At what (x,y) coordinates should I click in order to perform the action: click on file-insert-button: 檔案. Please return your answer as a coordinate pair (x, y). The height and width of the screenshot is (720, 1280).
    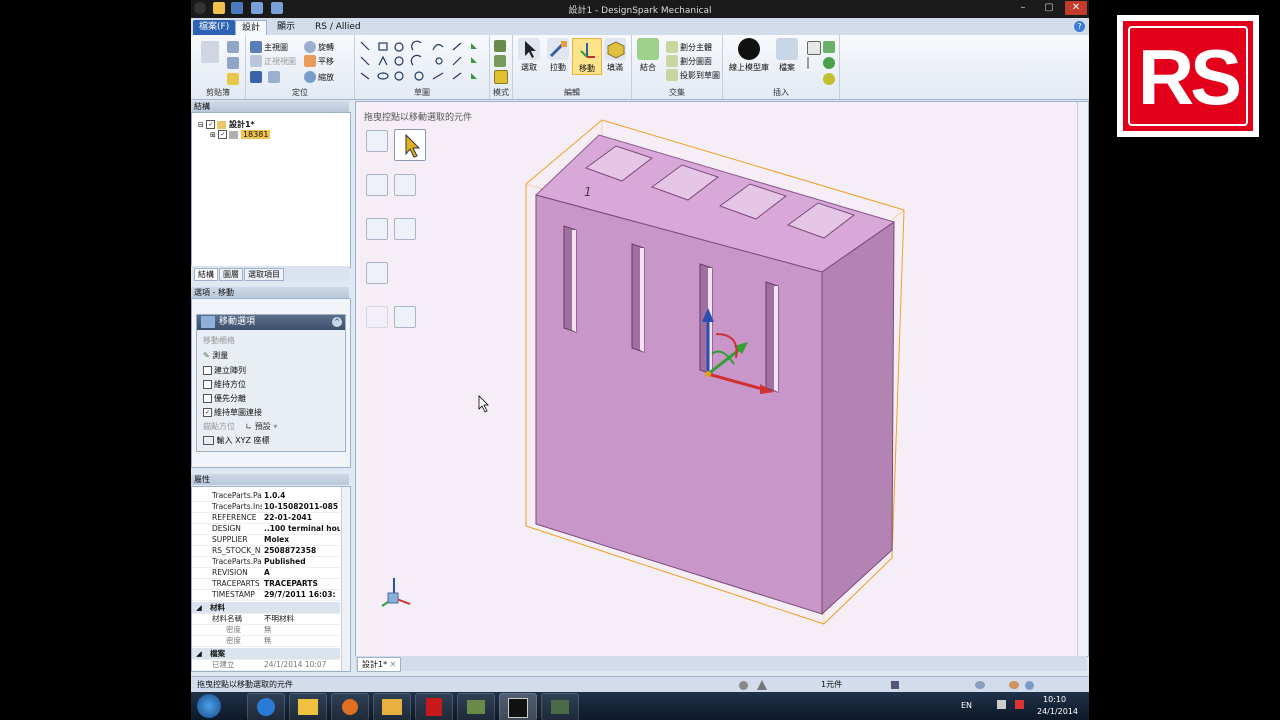
    Looking at the image, I should click on (787, 55).